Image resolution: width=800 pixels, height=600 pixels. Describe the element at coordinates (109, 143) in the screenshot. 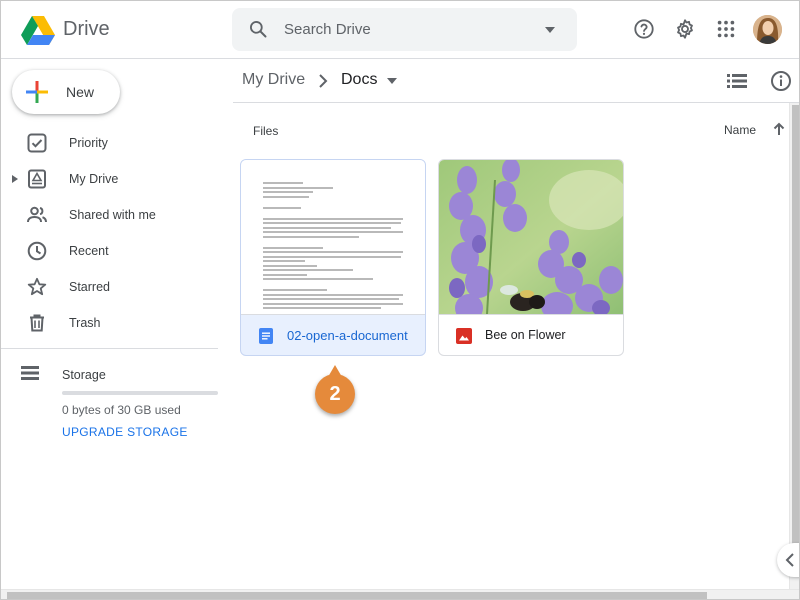

I see `sidebar-item-priority: Priority` at that location.